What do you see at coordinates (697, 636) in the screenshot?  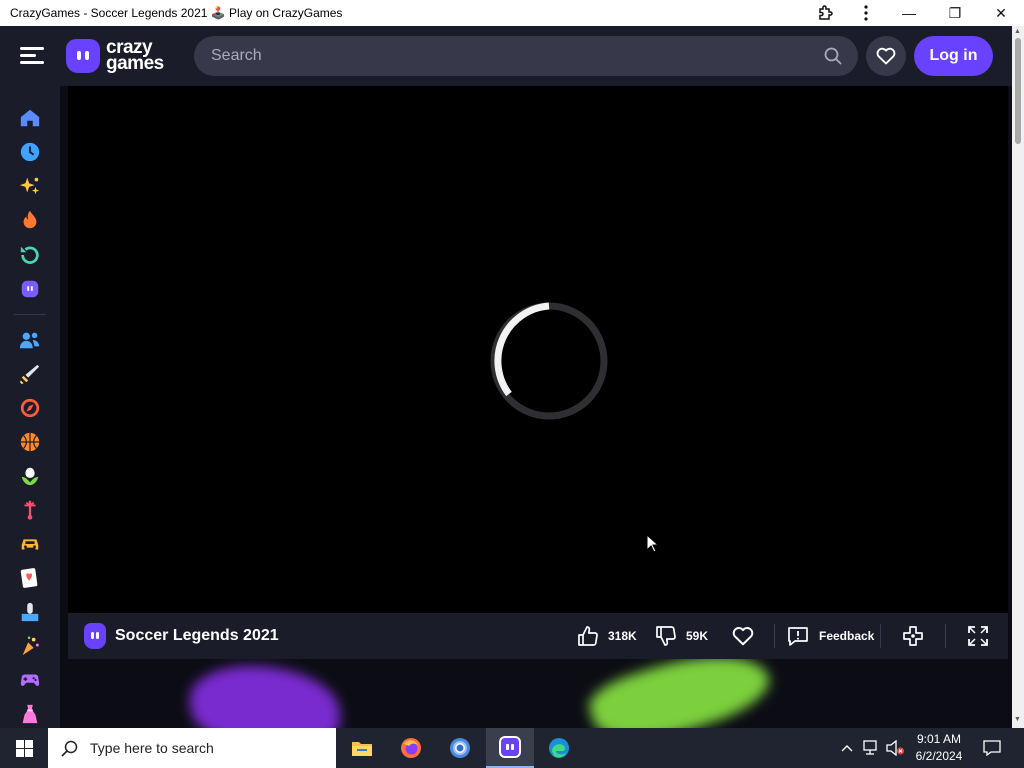 I see `dislike-count: 59K` at bounding box center [697, 636].